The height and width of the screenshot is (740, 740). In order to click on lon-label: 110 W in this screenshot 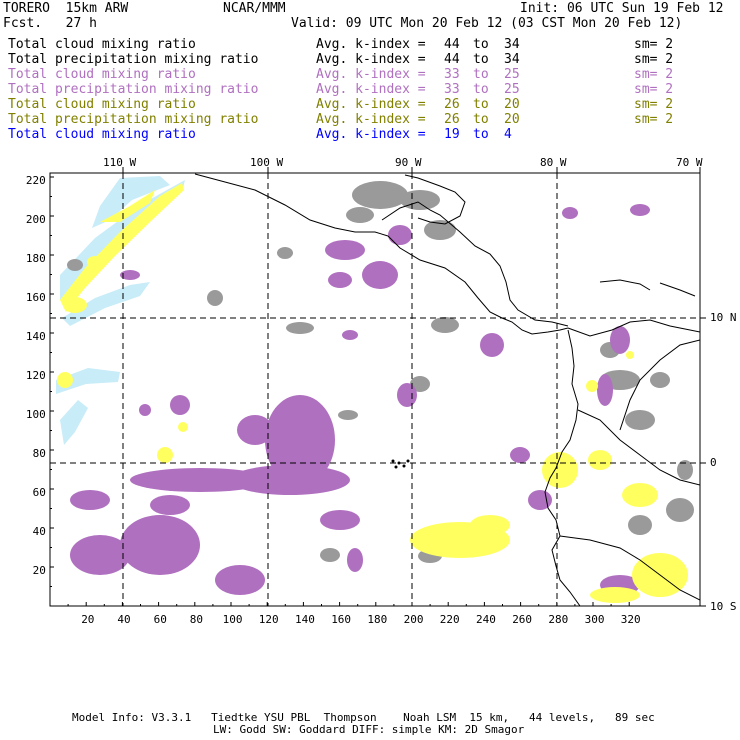, I will do `click(120, 162)`.